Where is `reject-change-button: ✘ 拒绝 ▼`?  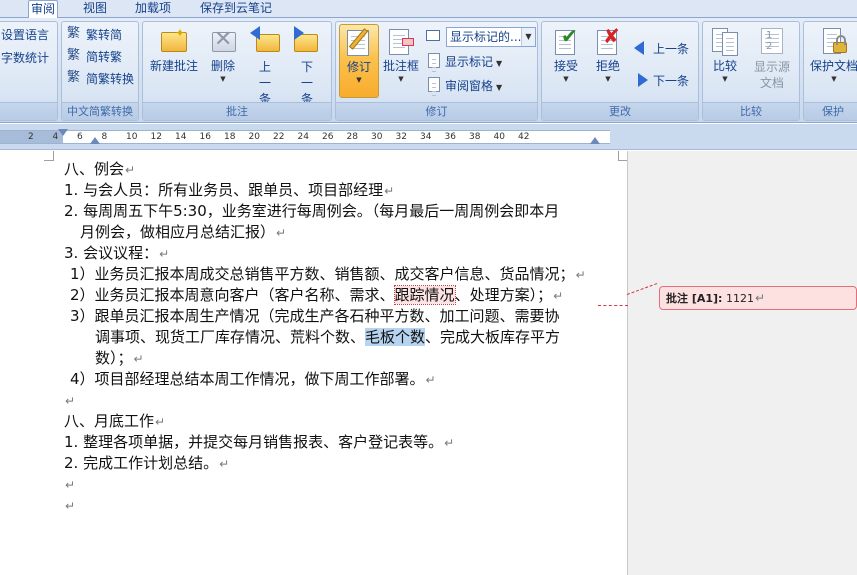 reject-change-button: ✘ 拒绝 ▼ is located at coordinates (608, 54).